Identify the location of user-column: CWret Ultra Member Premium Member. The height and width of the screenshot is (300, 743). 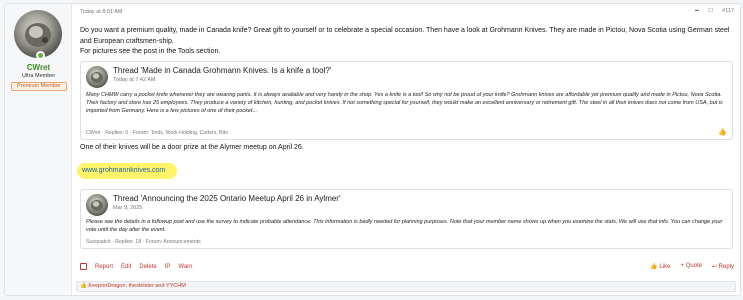
(38, 149).